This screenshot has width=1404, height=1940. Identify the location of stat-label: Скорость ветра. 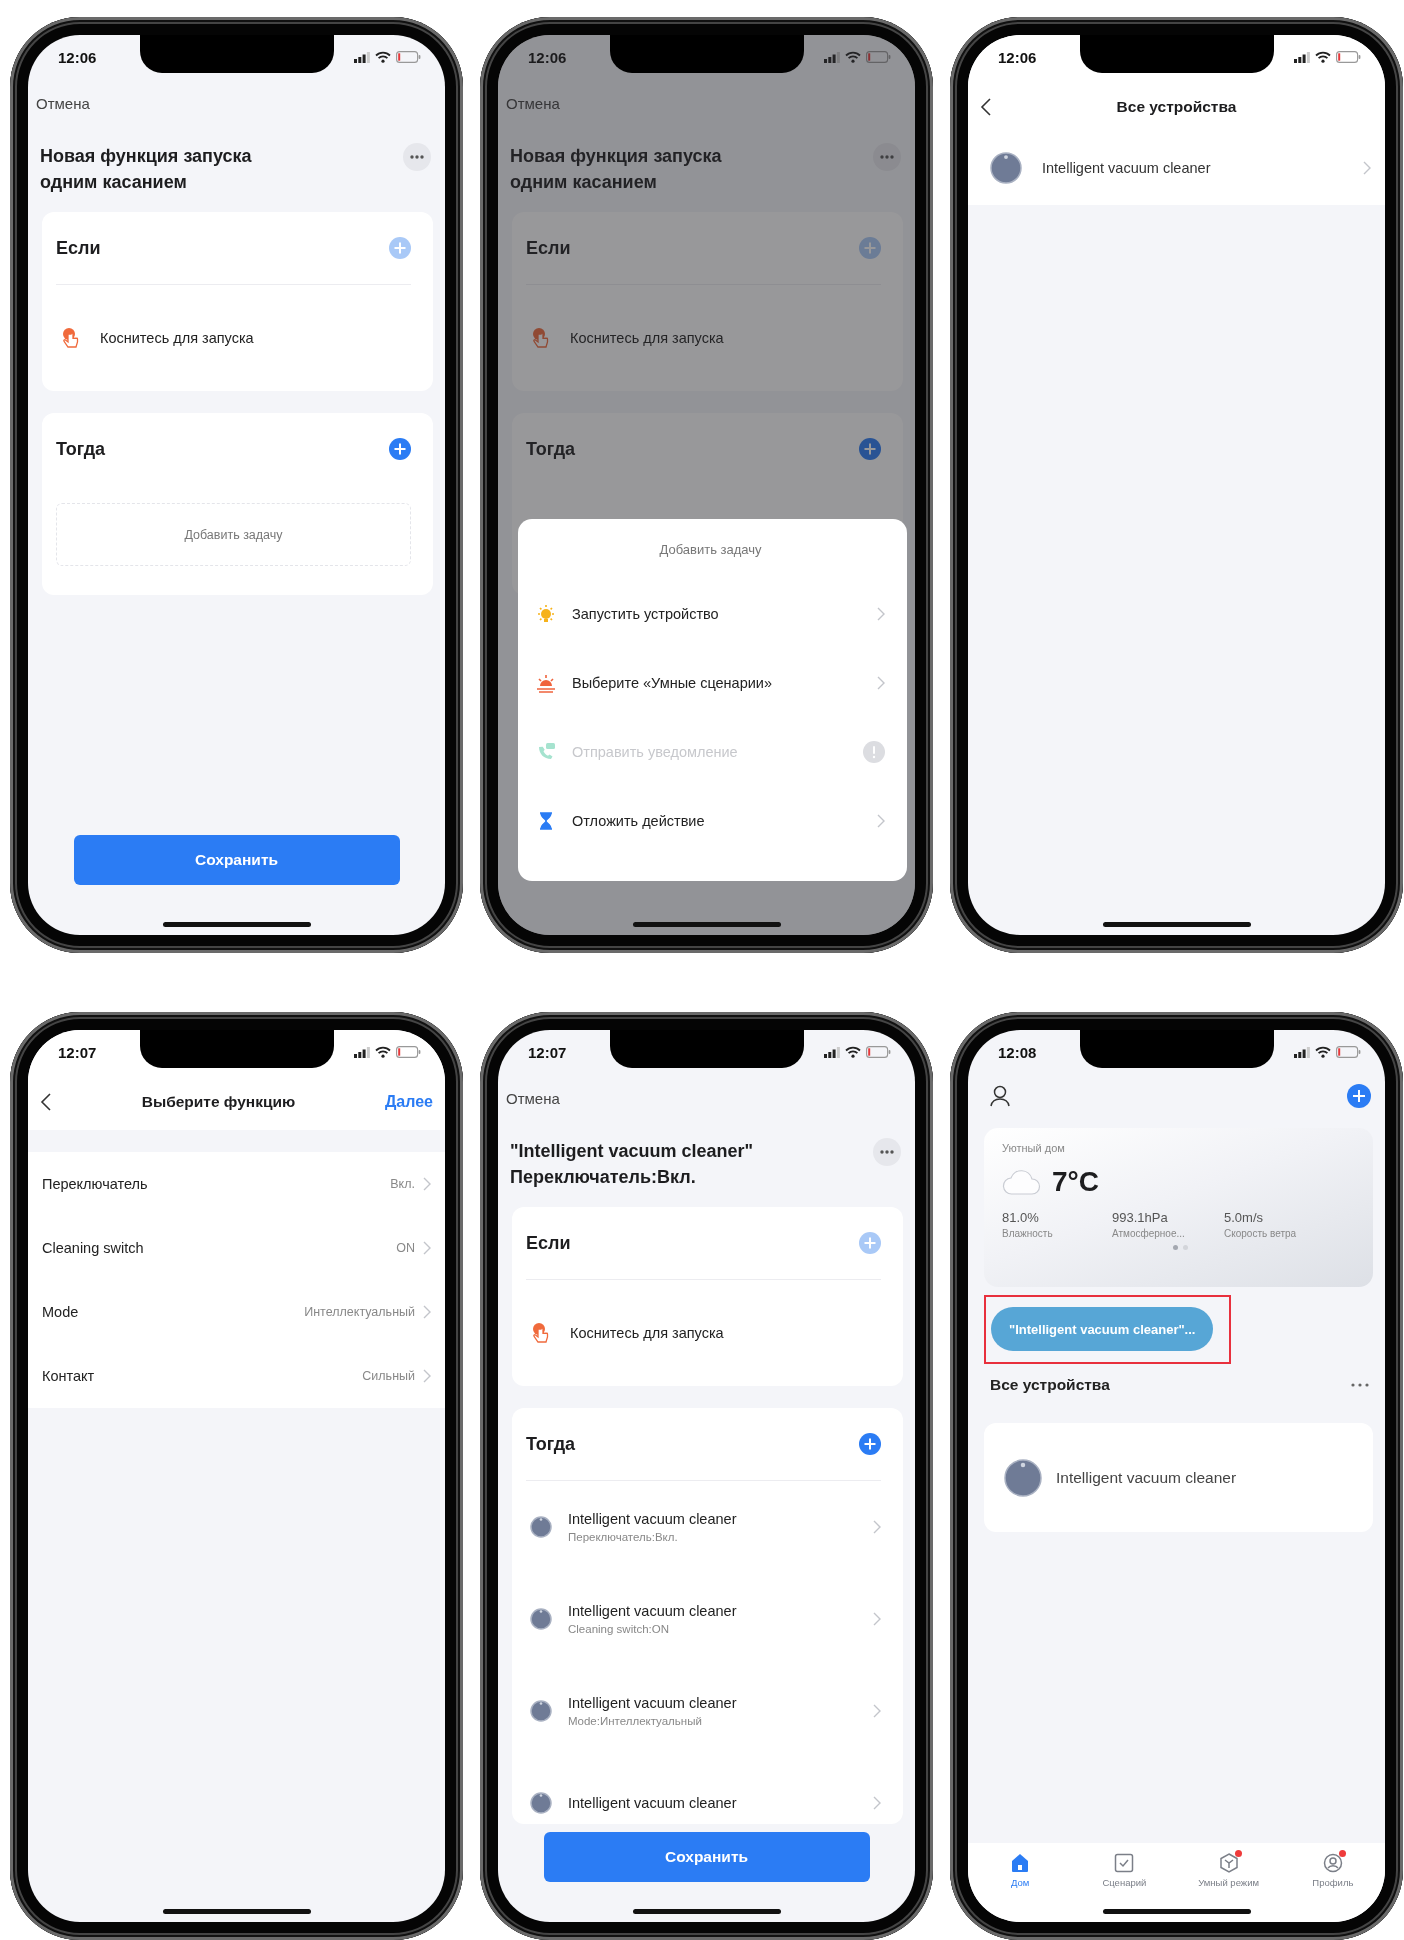
(1261, 1233).